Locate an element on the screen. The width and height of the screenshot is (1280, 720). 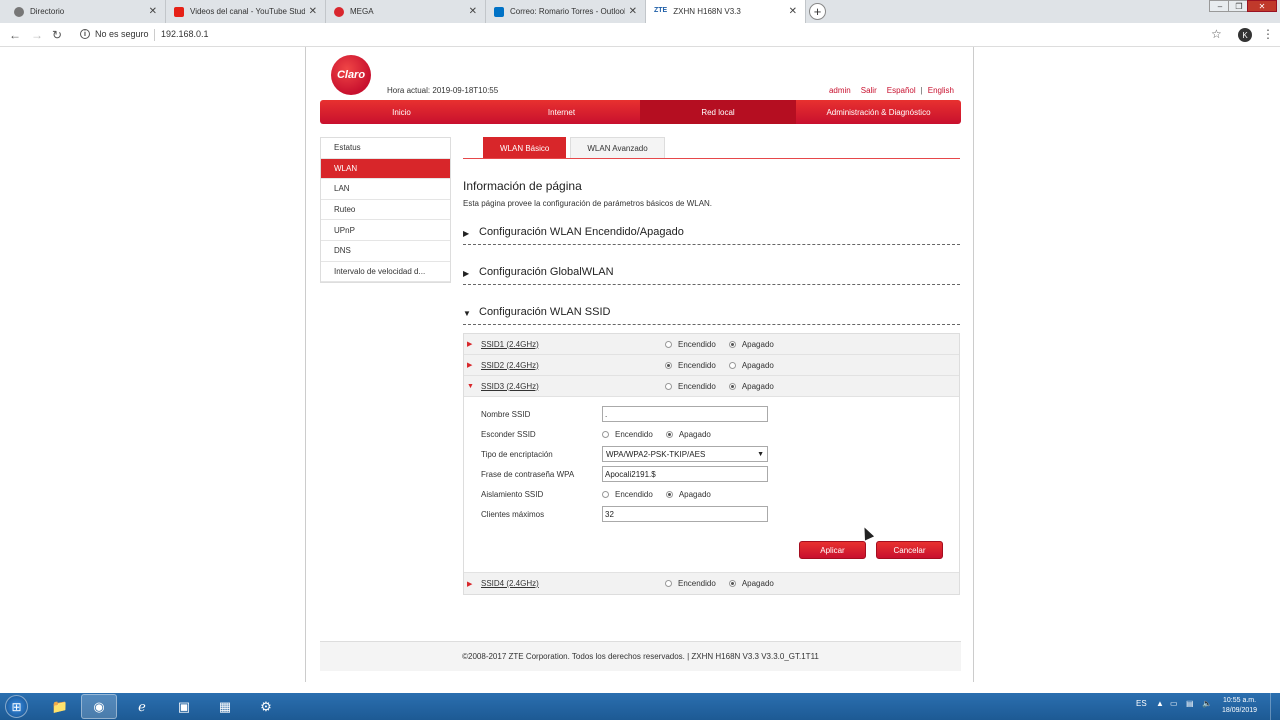
window-close-button: ✕ is located at coordinates (1262, 6).